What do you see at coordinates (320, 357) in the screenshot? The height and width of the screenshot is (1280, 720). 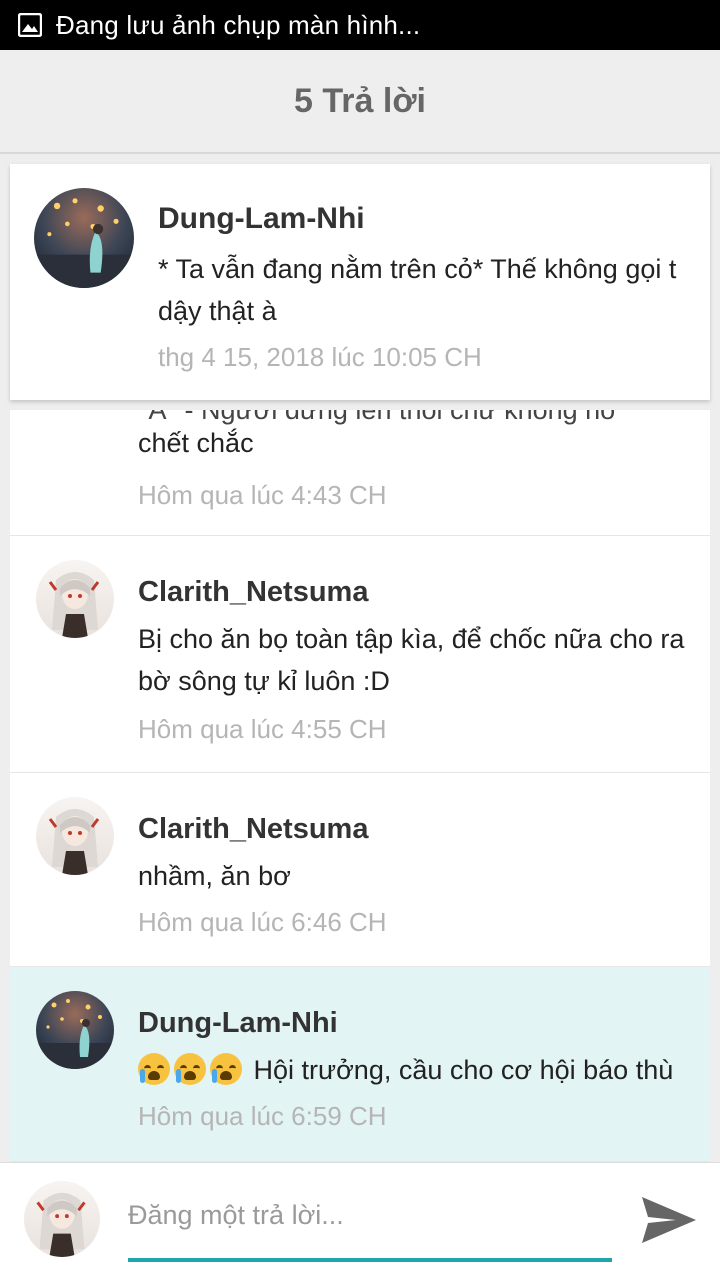 I see `comment-time: thg 4 15, 2018 lúc 10:05 CH` at bounding box center [320, 357].